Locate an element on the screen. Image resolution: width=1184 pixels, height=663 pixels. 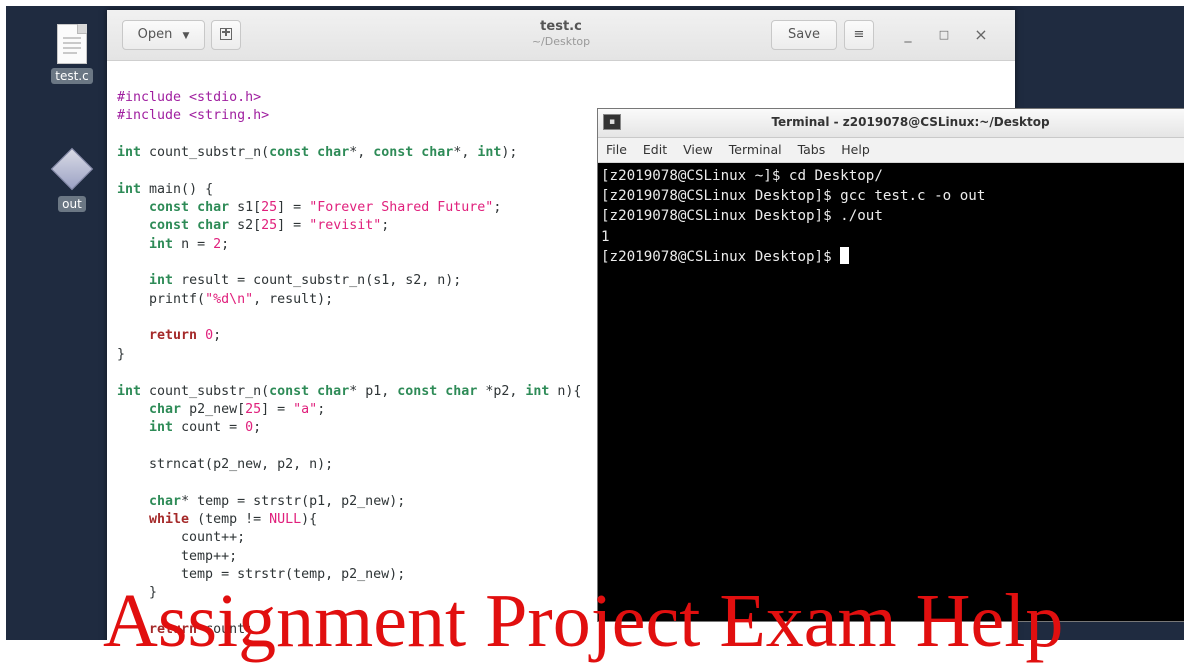
desktop-icon-label: test.c is located at coordinates (72, 76).